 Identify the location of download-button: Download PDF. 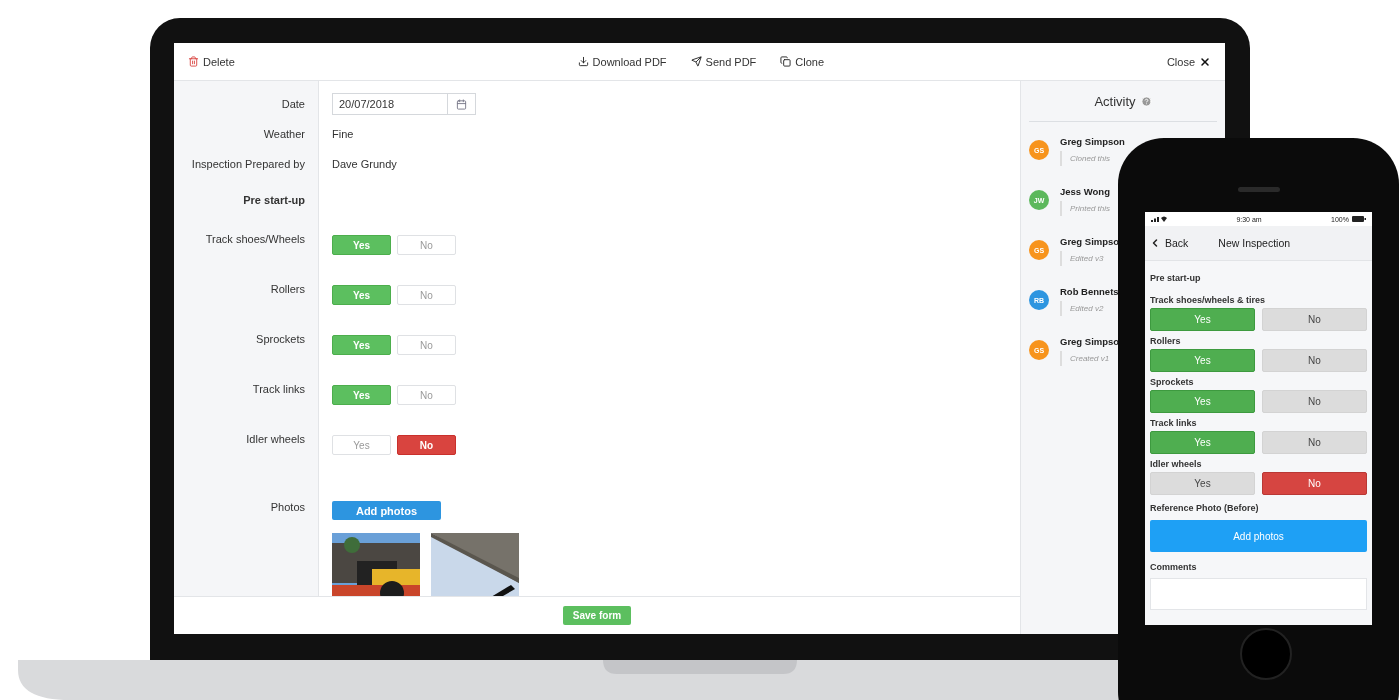
(622, 61).